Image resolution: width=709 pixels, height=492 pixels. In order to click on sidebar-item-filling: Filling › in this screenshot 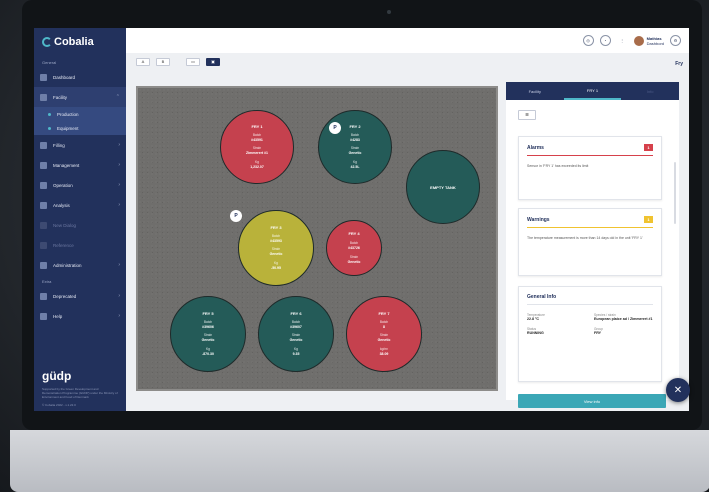, I will do `click(80, 145)`.